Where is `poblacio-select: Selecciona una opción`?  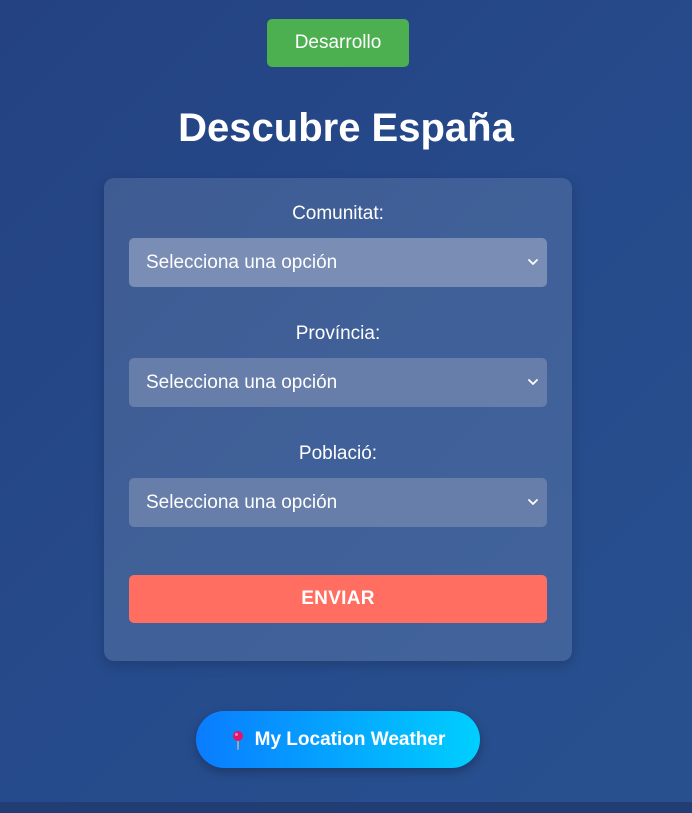 poblacio-select: Selecciona una opción is located at coordinates (338, 502).